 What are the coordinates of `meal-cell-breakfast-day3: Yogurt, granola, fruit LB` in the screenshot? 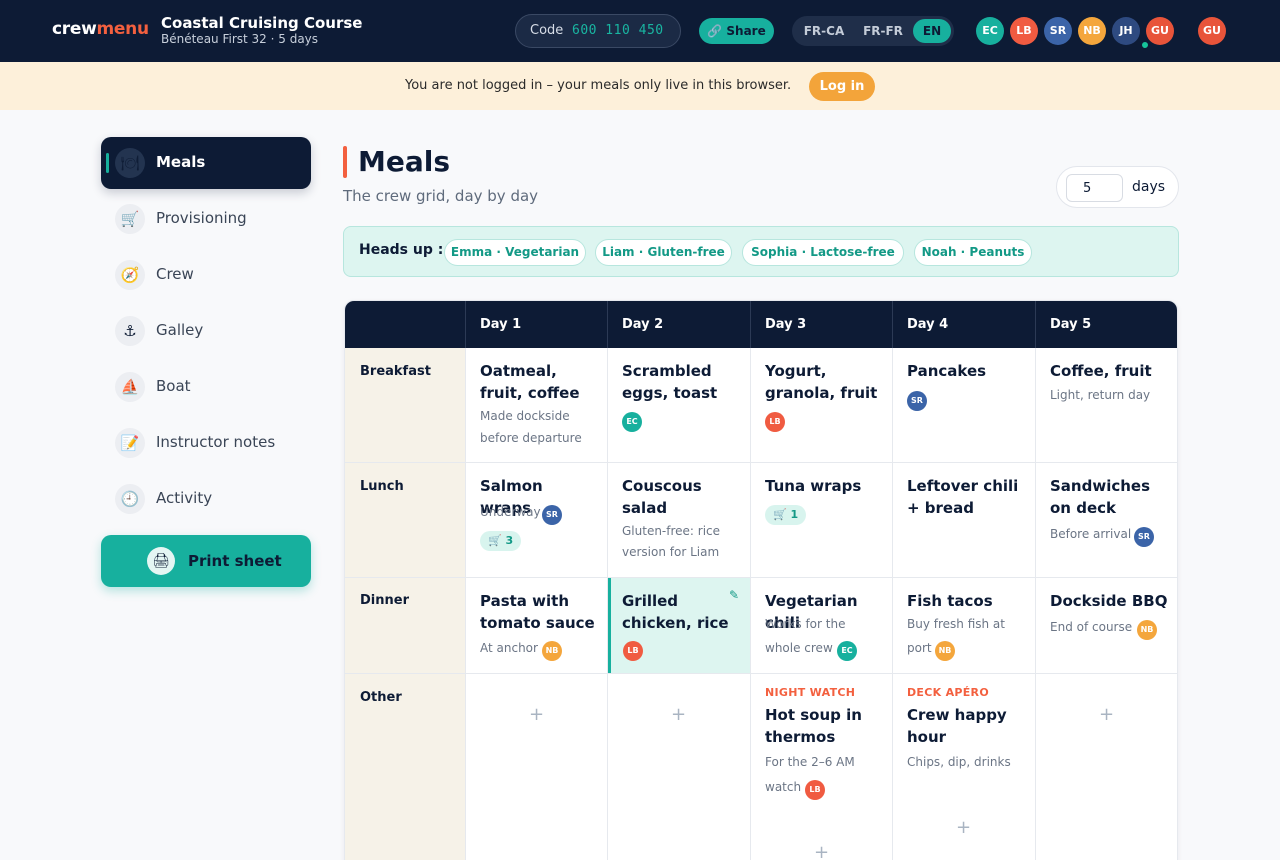 It's located at (822, 405).